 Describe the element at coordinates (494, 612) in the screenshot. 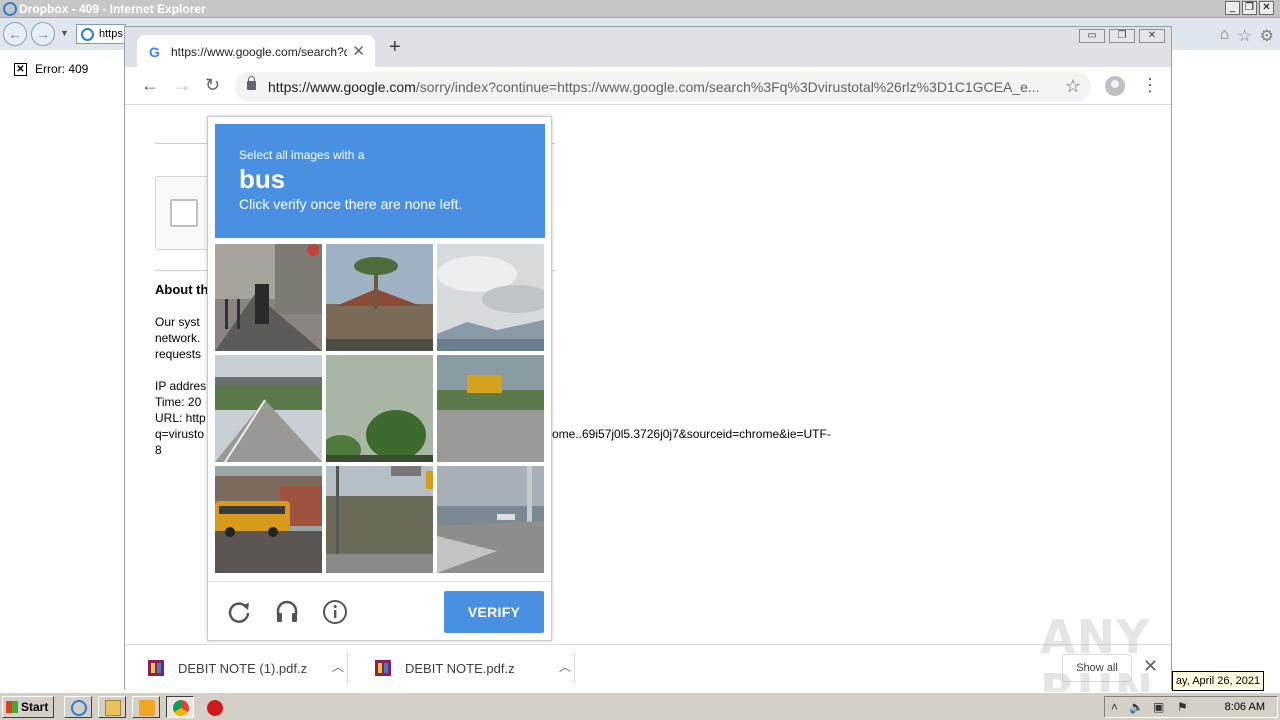

I see `verify-button: VERIFY` at that location.